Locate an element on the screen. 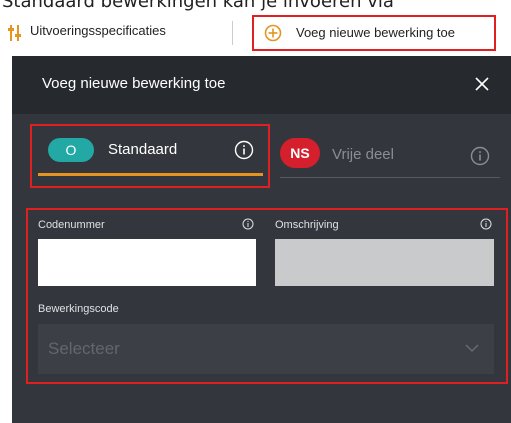  operation-code-placeholder: Selecteer is located at coordinates (84, 348).